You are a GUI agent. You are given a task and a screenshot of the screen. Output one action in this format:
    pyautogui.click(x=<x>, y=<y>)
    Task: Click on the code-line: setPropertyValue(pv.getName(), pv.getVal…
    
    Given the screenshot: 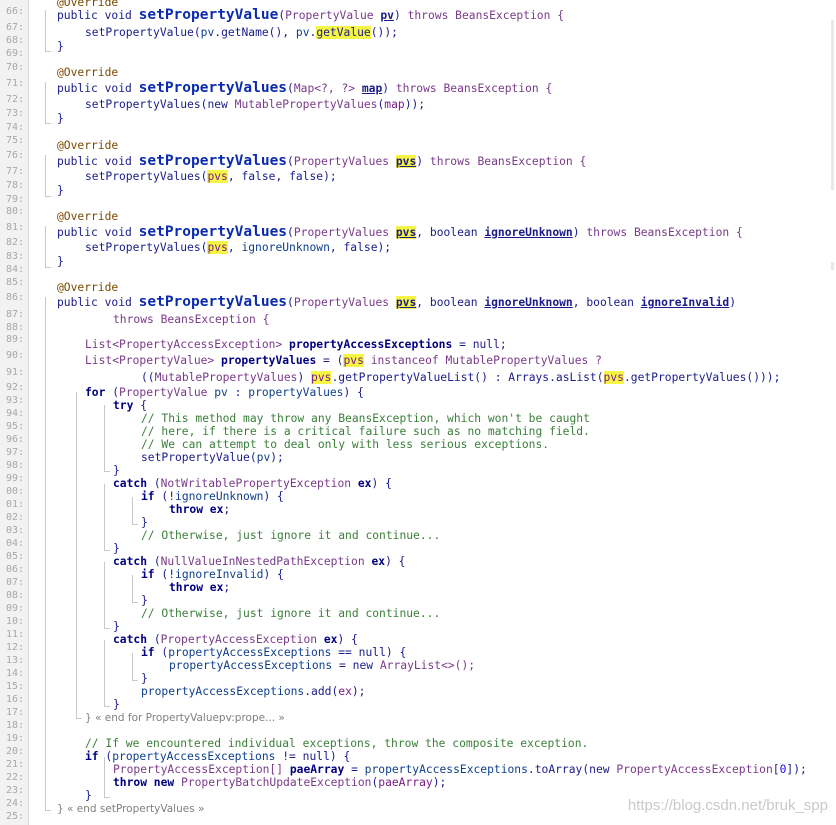 What is the action you would take?
    pyautogui.click(x=241, y=32)
    